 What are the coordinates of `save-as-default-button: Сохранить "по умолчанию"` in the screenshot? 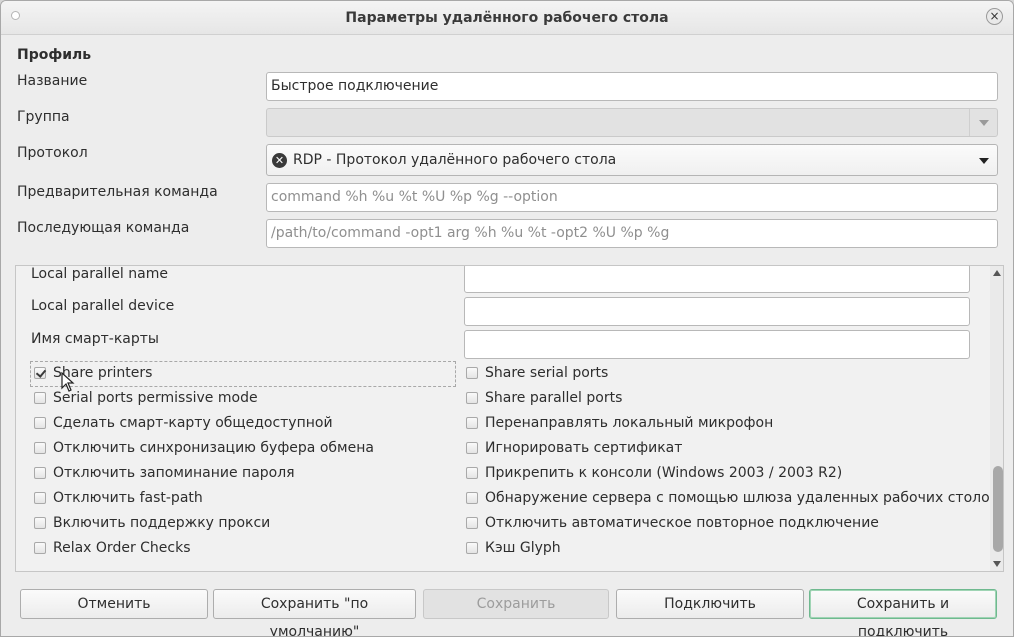 It's located at (314, 612).